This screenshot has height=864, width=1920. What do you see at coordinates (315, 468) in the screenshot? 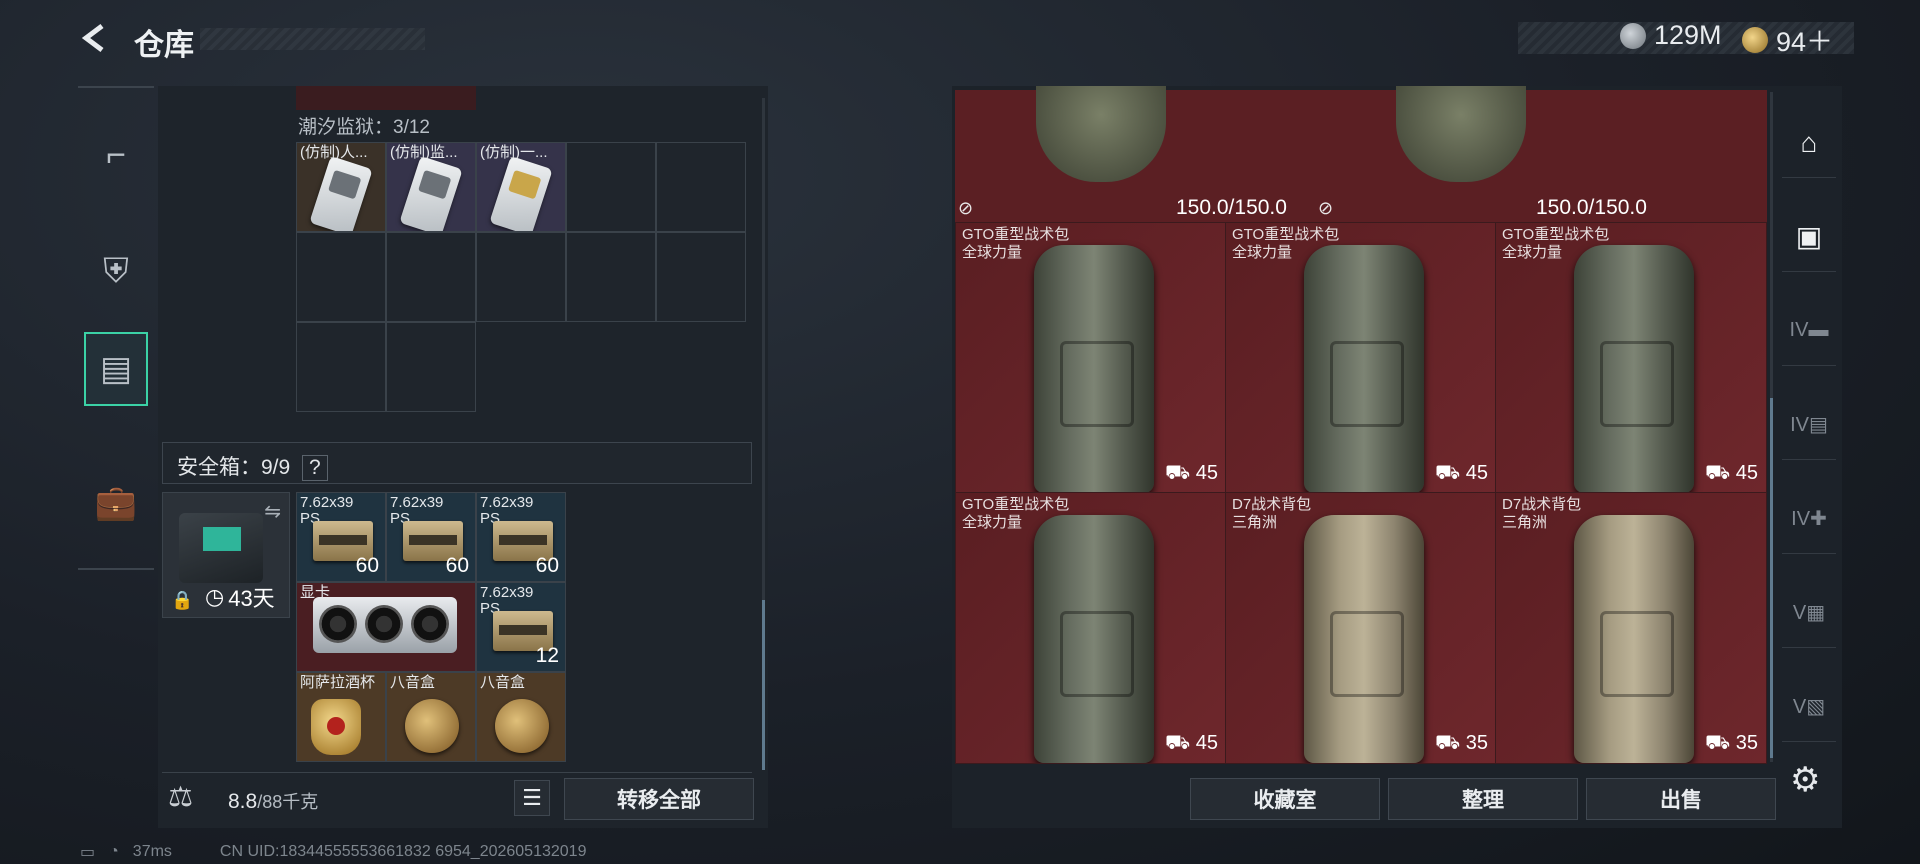
I see `help-icon: ?` at bounding box center [315, 468].